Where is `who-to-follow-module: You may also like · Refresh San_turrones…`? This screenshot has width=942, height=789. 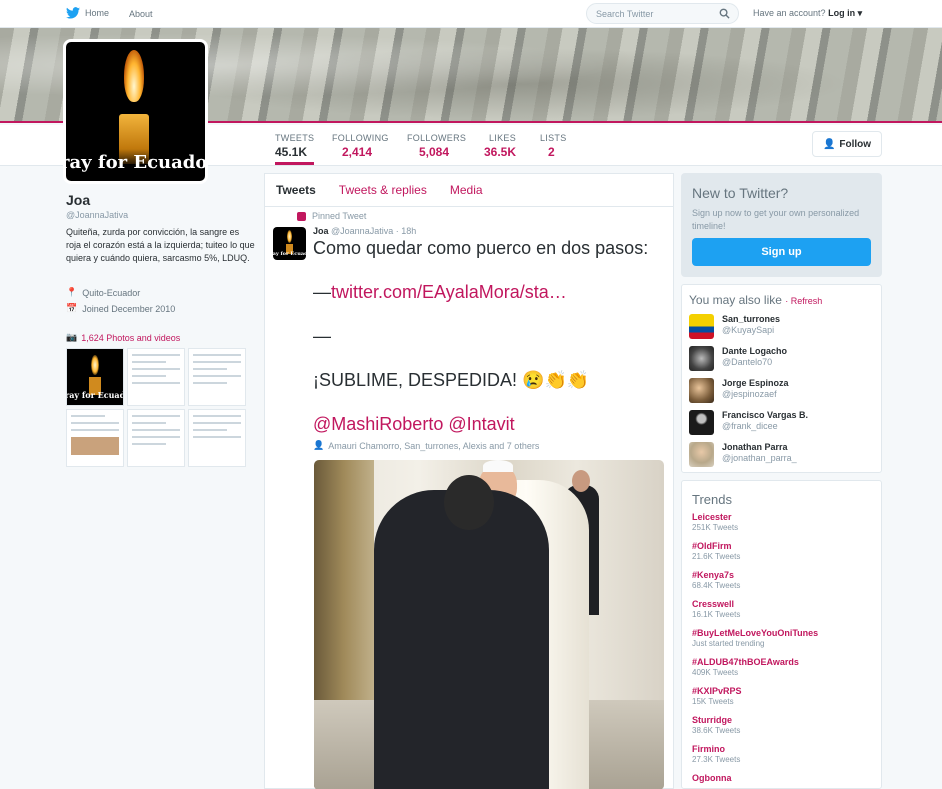 who-to-follow-module: You may also like · Refresh San_turrones… is located at coordinates (781, 378).